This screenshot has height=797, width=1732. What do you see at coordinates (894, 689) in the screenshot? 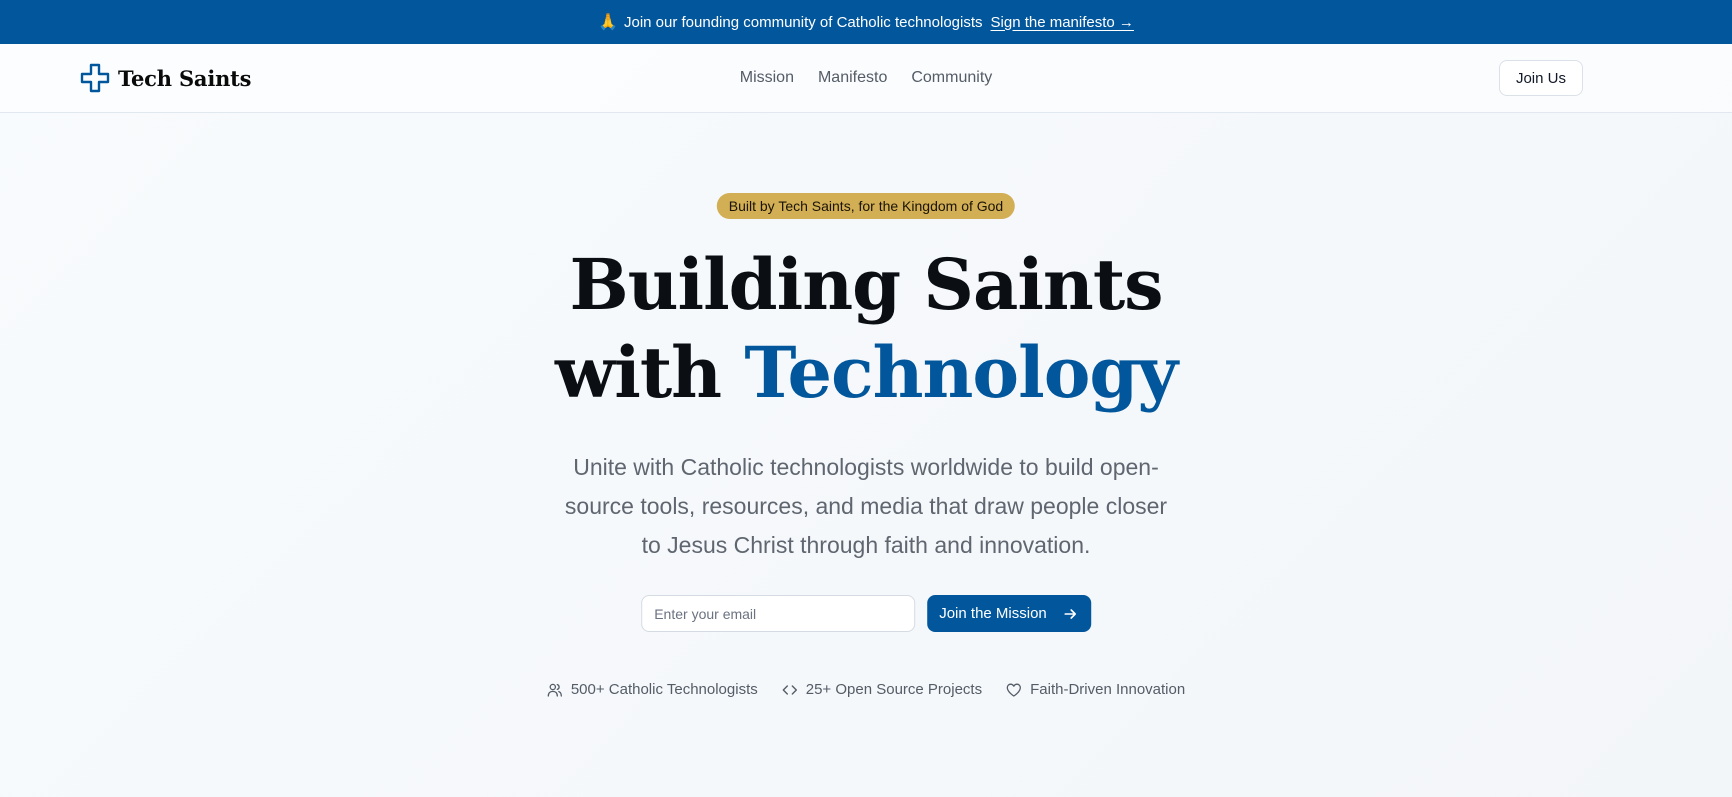
I see `stat-label: 25+ Open Source Projects` at bounding box center [894, 689].